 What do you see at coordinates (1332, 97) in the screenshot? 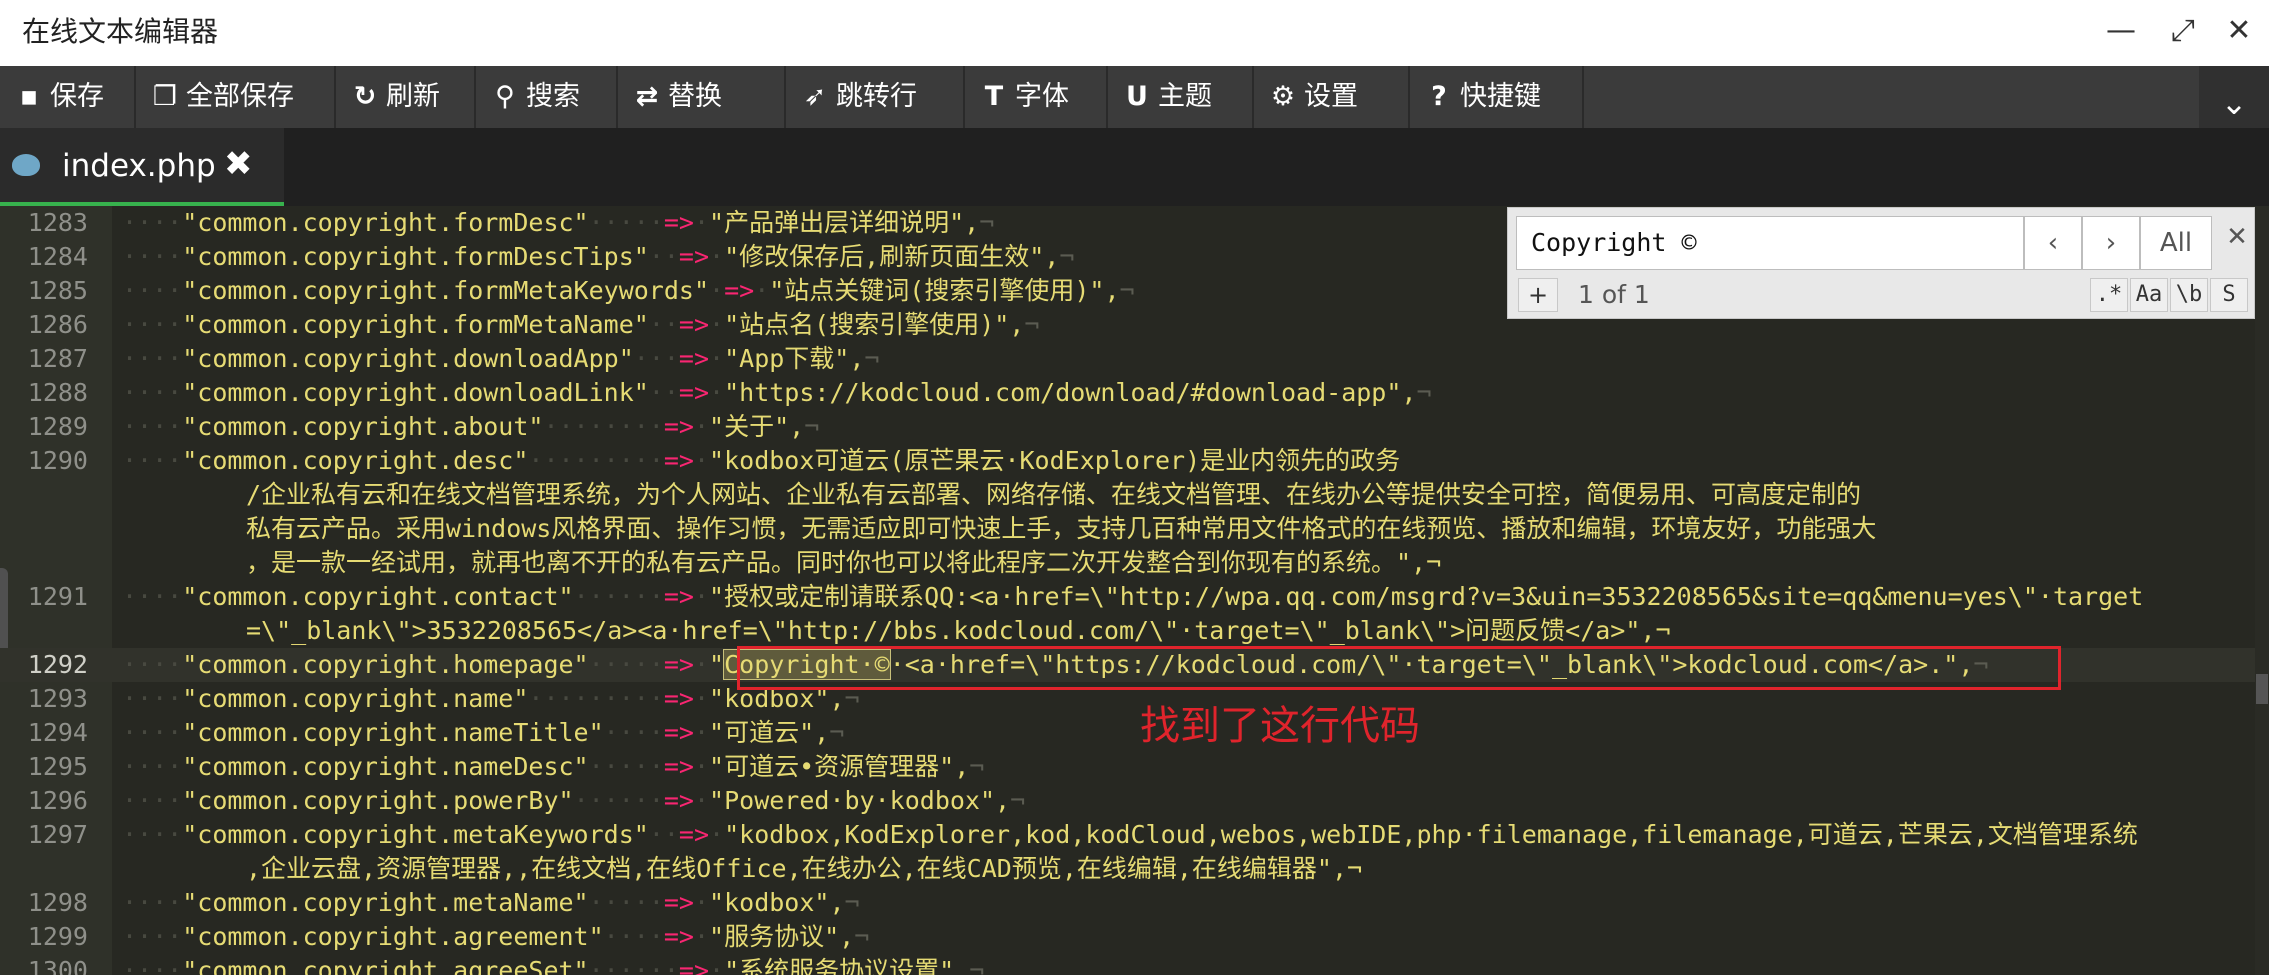
I see `toolbar-button-8: ⚙ 设置` at bounding box center [1332, 97].